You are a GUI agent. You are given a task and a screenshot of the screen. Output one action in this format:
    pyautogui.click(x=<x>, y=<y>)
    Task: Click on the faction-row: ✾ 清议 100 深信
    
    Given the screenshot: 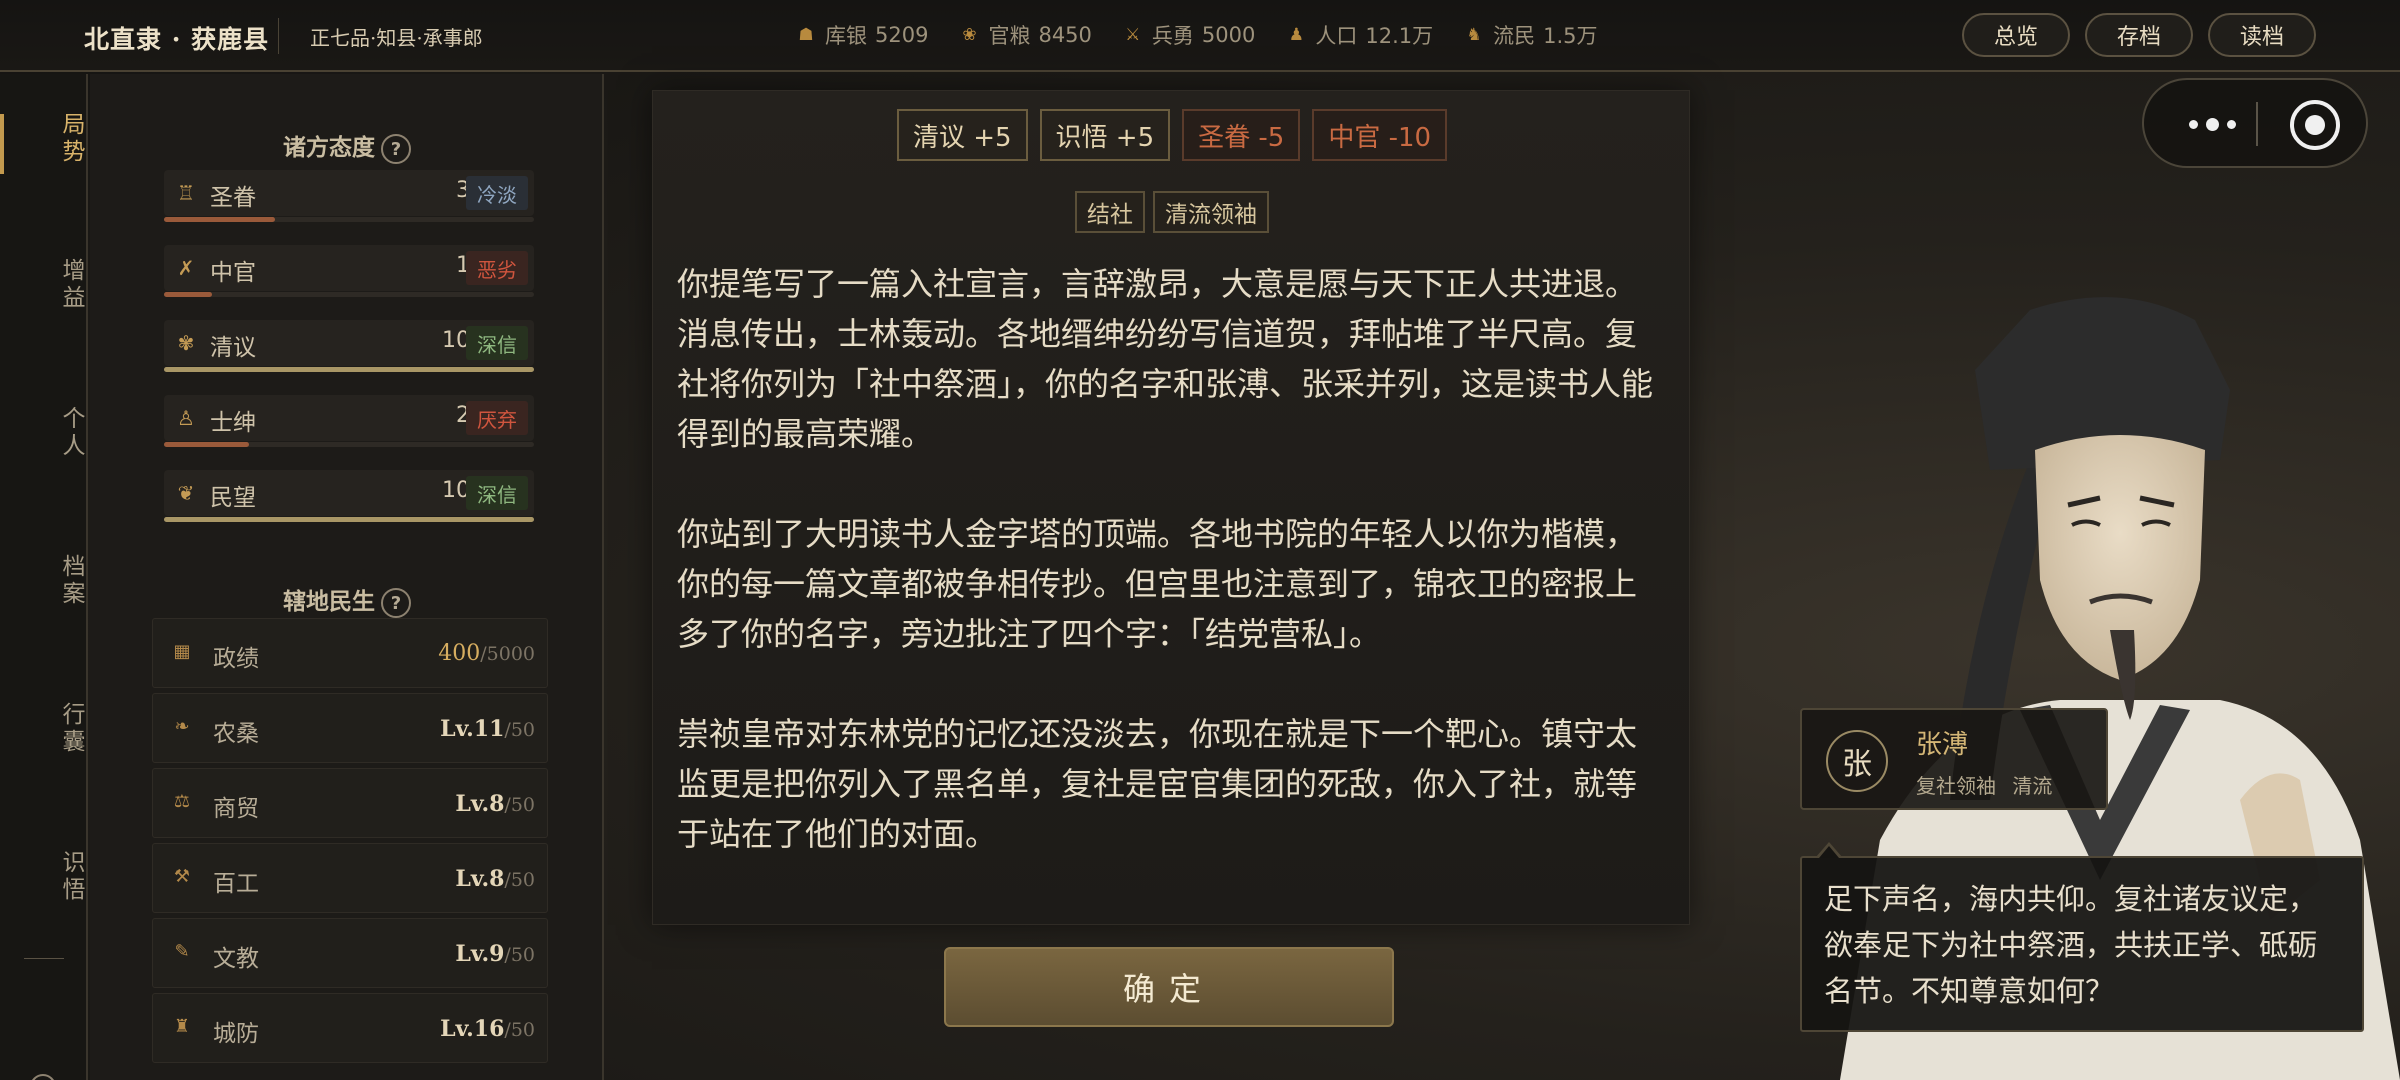 What is the action you would take?
    pyautogui.click(x=395, y=350)
    